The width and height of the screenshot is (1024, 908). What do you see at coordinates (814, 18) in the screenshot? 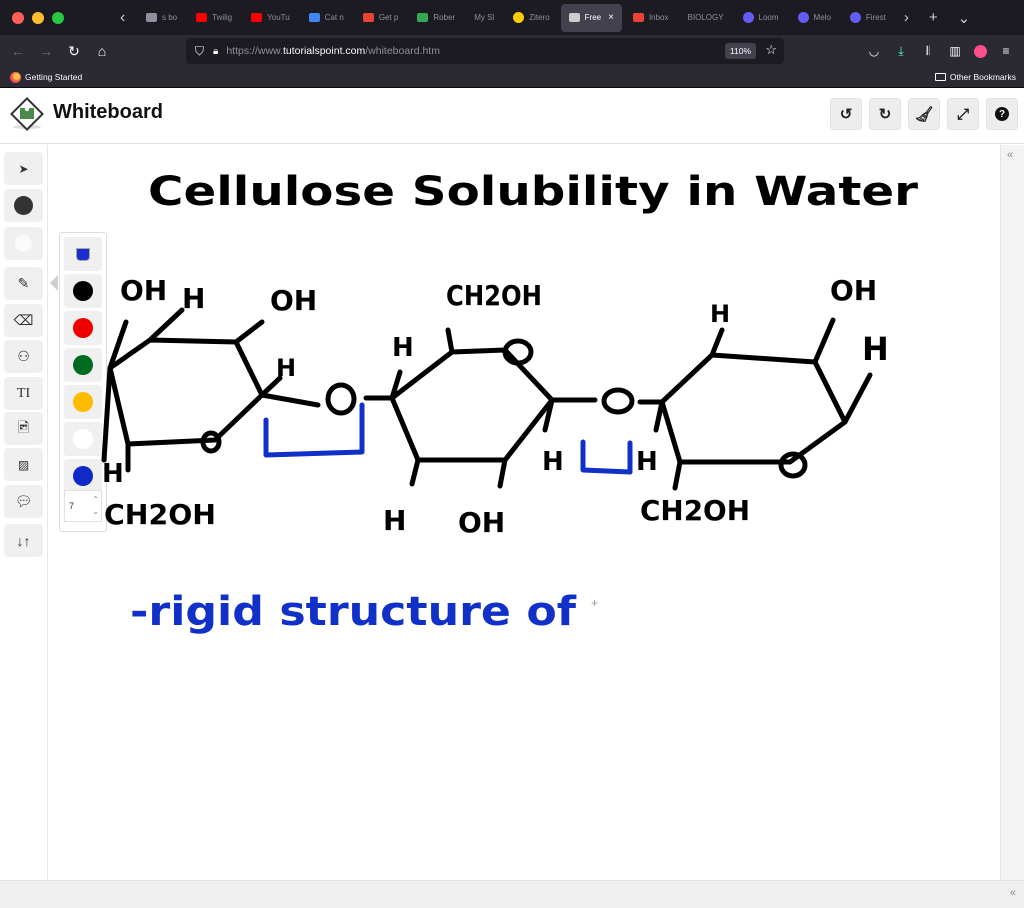
I see `browser-tab: Melo` at bounding box center [814, 18].